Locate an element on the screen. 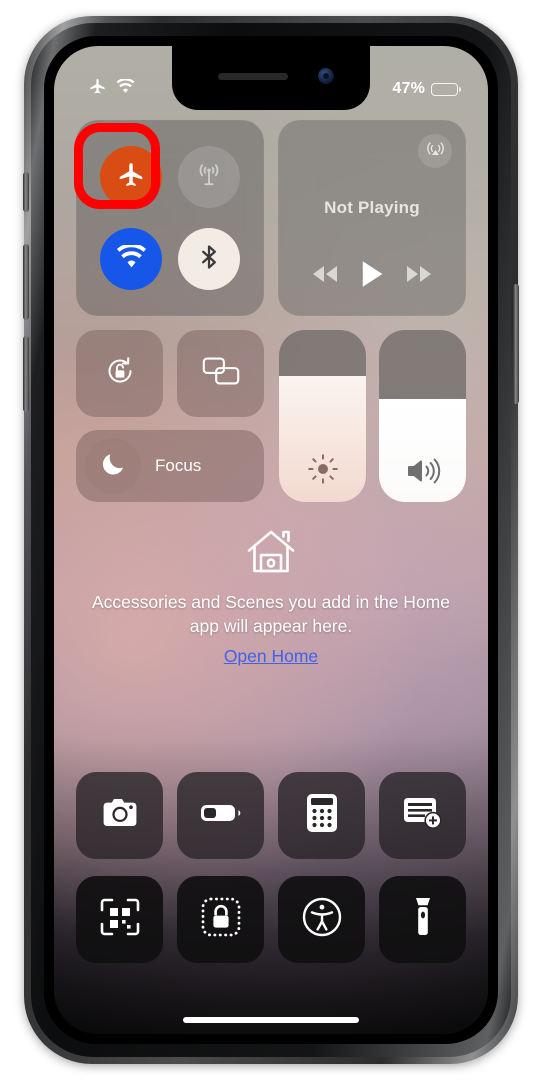  front-camera-icon is located at coordinates (326, 76).